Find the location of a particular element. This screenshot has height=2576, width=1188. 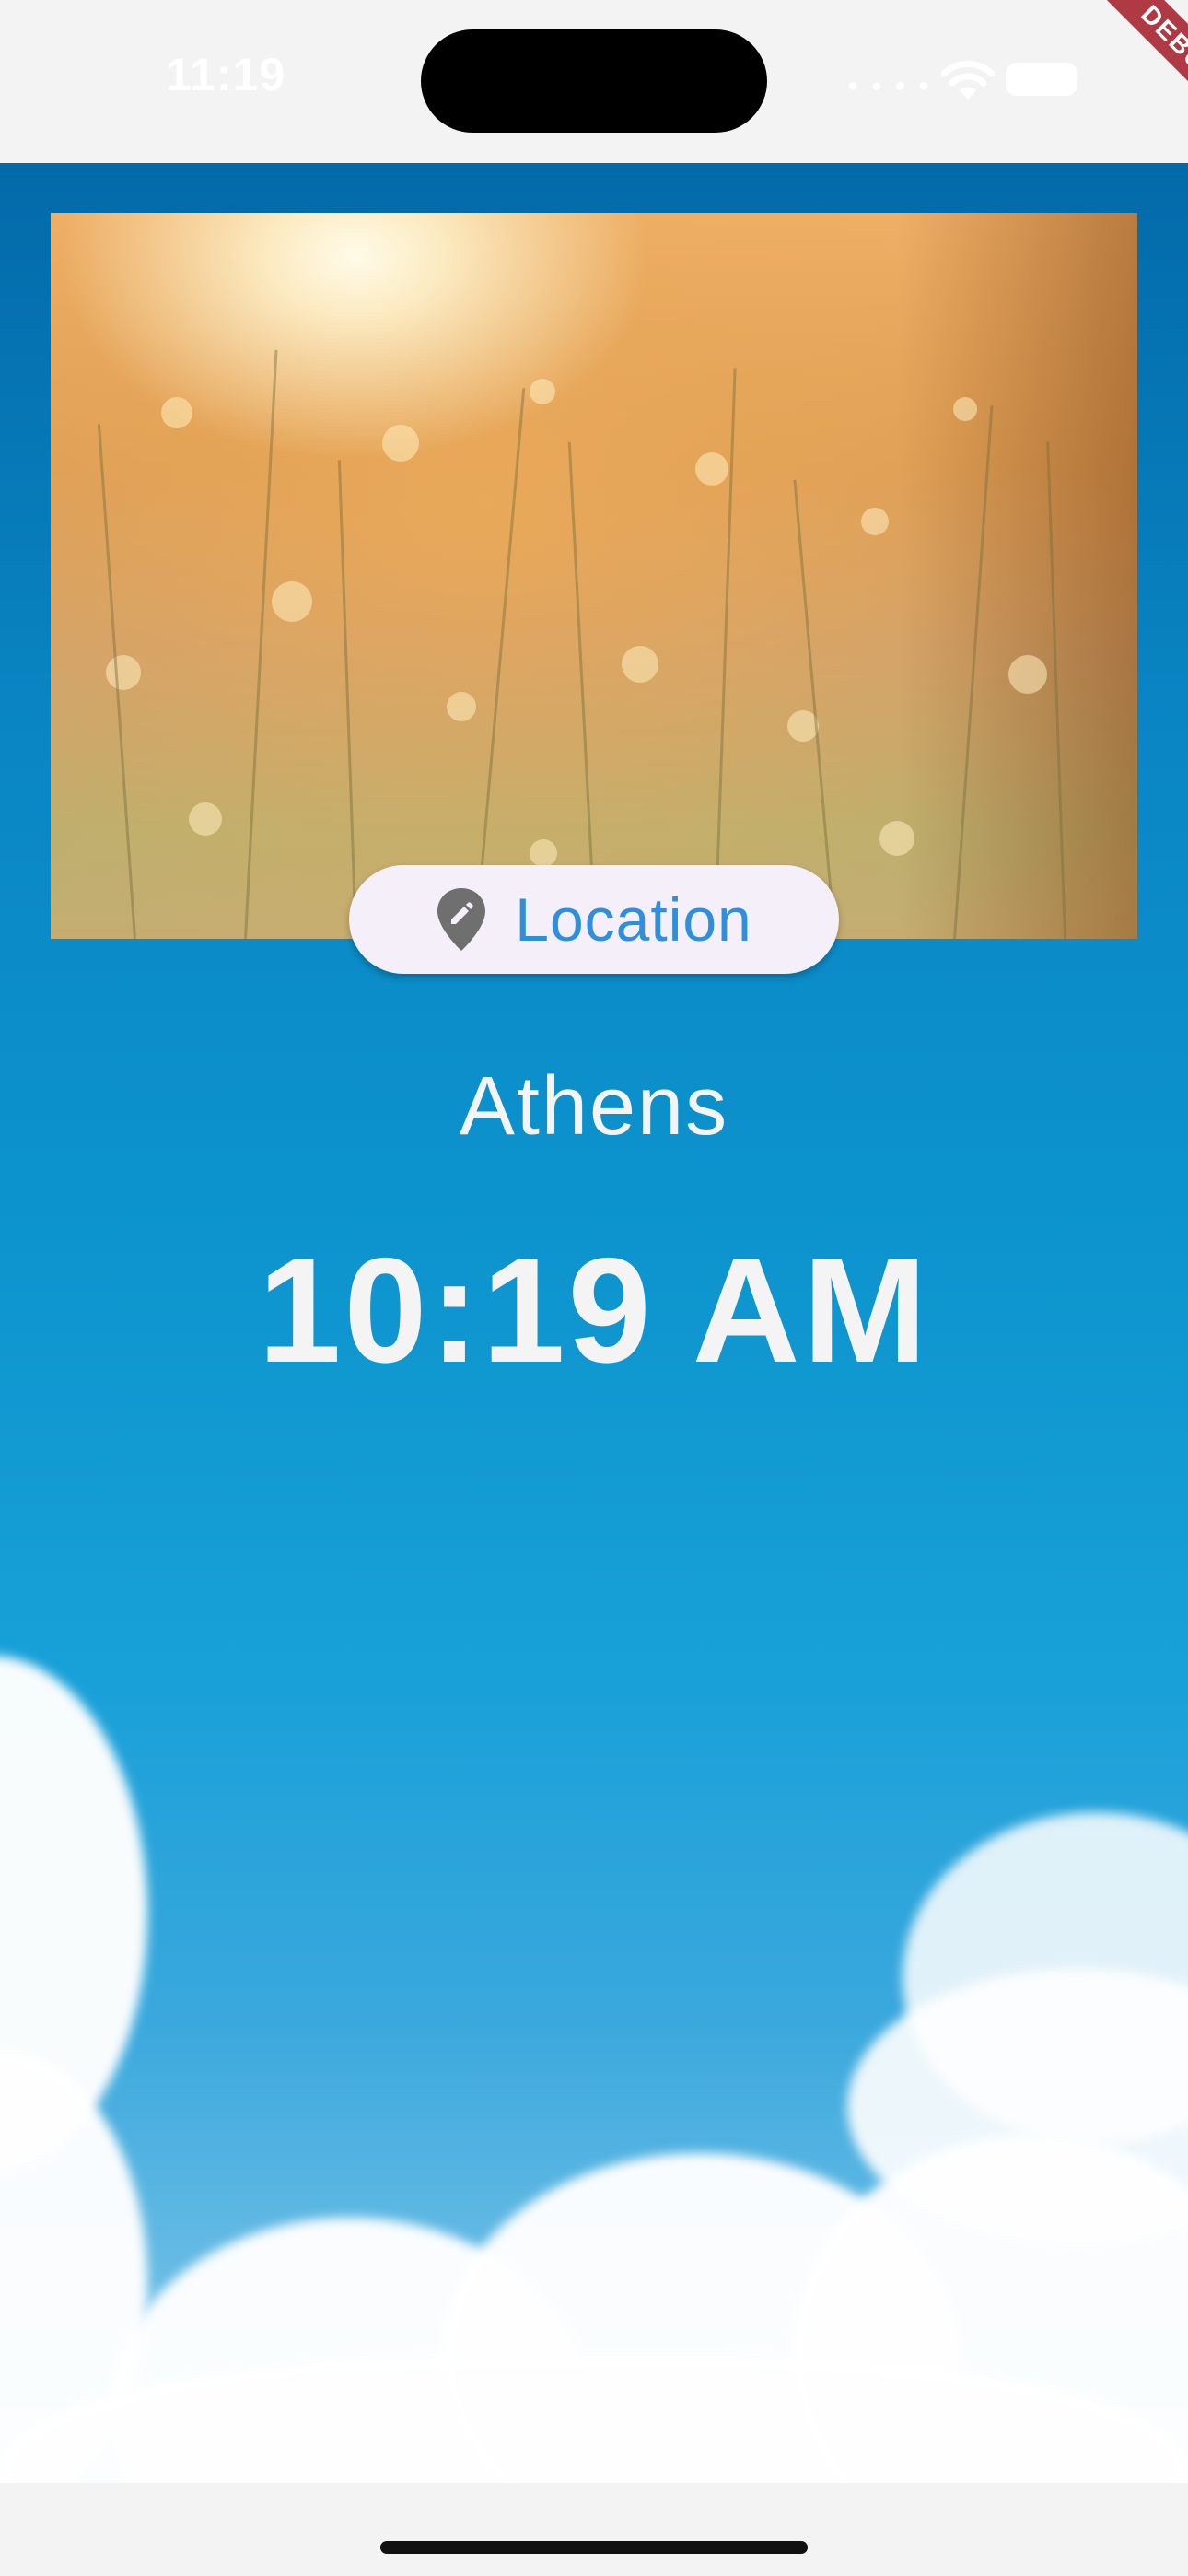

local-time: 10:19 AM is located at coordinates (594, 1310).